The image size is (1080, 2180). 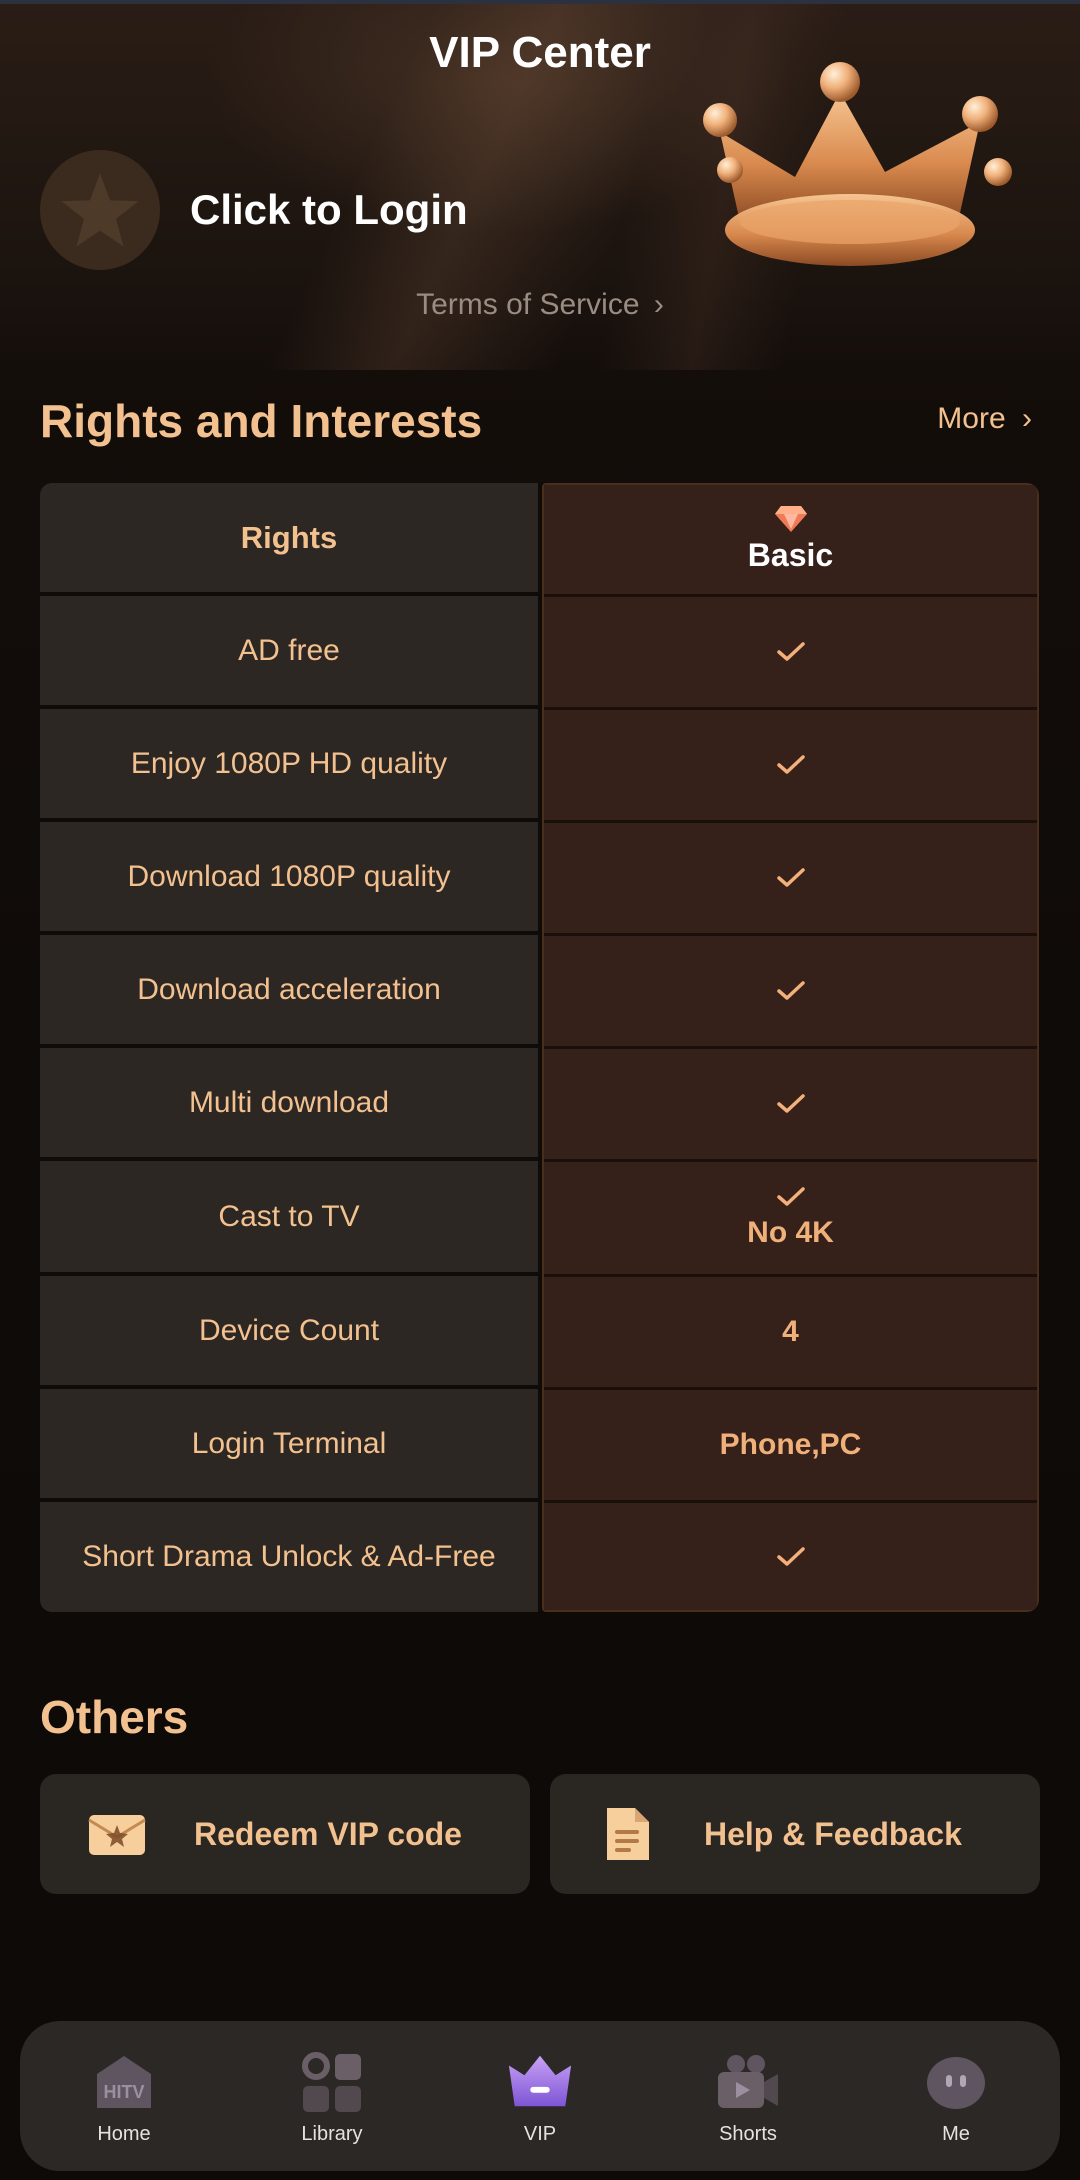 I want to click on right-name: AD free, so click(x=289, y=650).